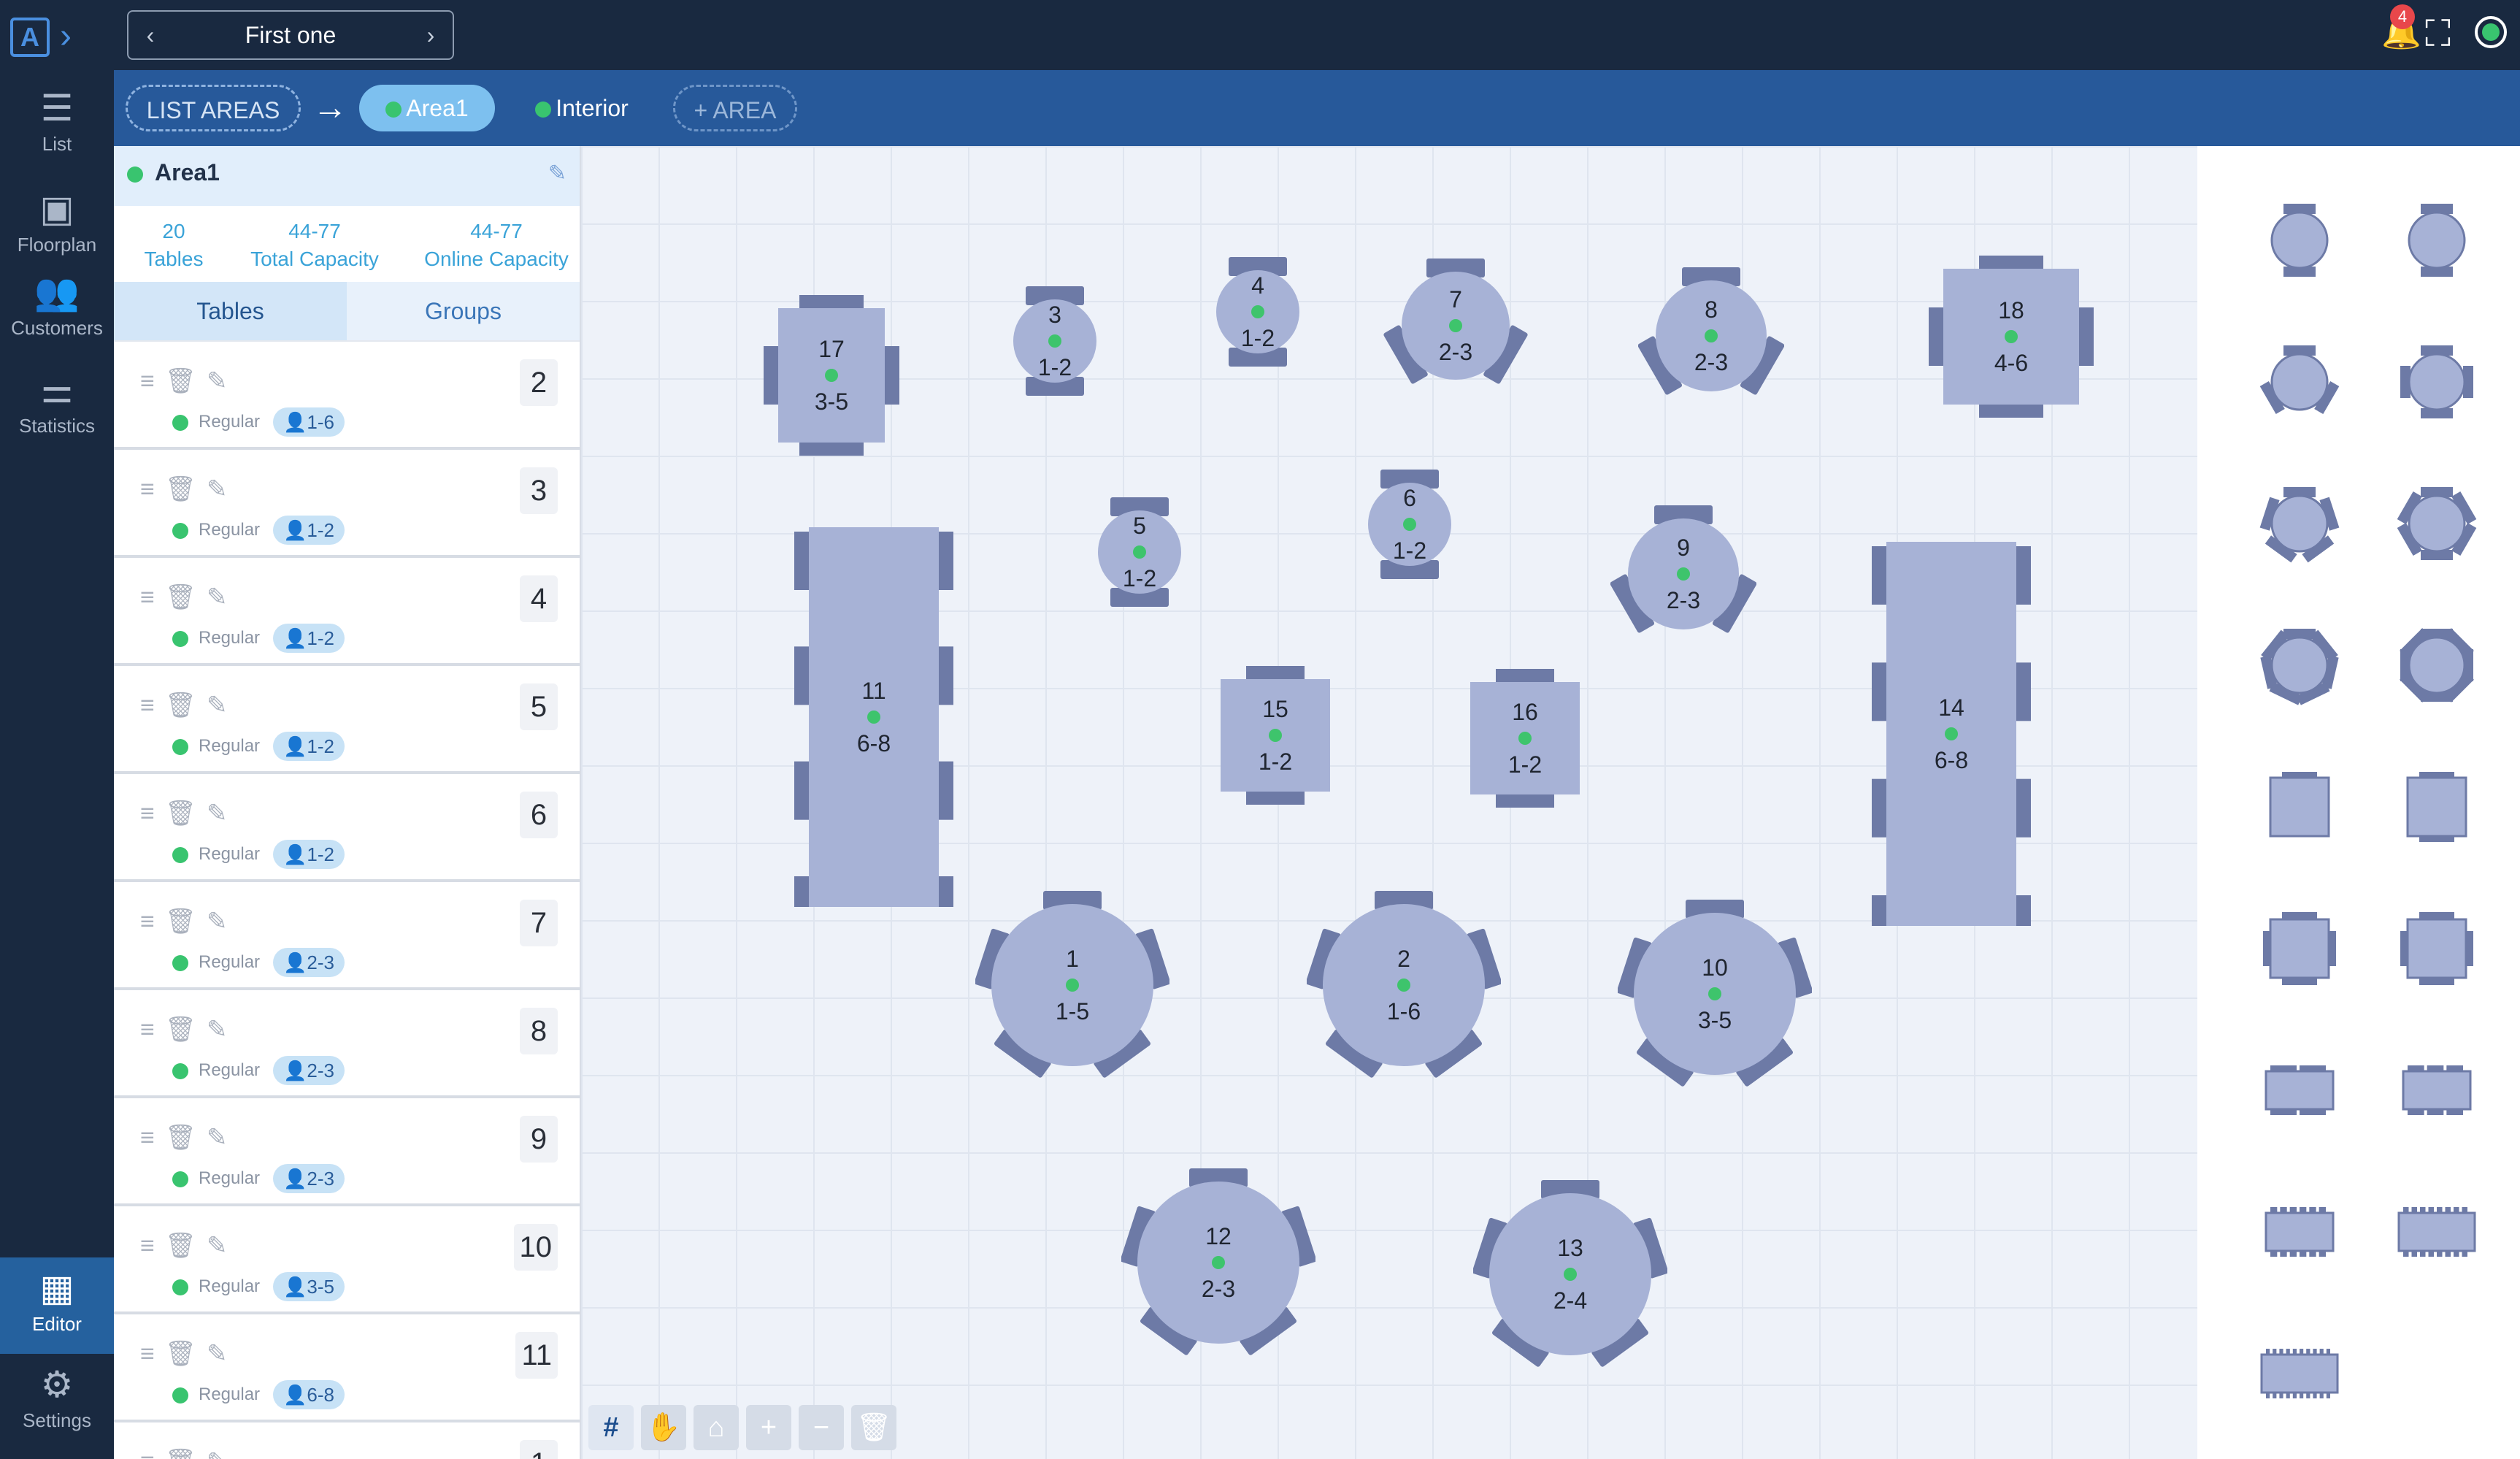  What do you see at coordinates (66, 36) in the screenshot?
I see `expand-chevron-icon: ›` at bounding box center [66, 36].